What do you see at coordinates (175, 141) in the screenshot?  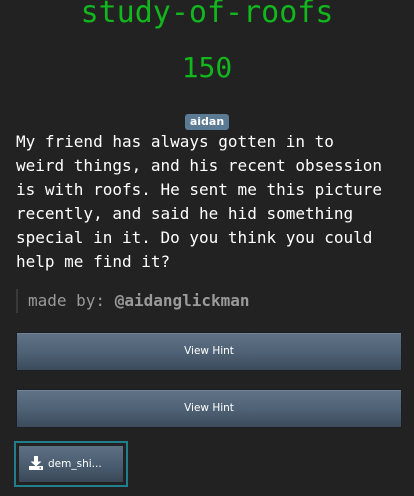 I see `description-line: My friend has always gotten in to` at bounding box center [175, 141].